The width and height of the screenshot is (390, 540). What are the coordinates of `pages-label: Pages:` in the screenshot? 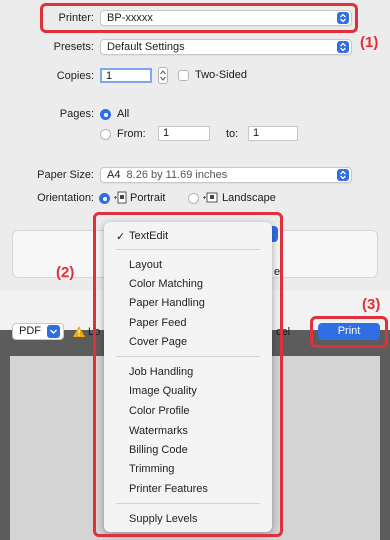 It's located at (76, 114).